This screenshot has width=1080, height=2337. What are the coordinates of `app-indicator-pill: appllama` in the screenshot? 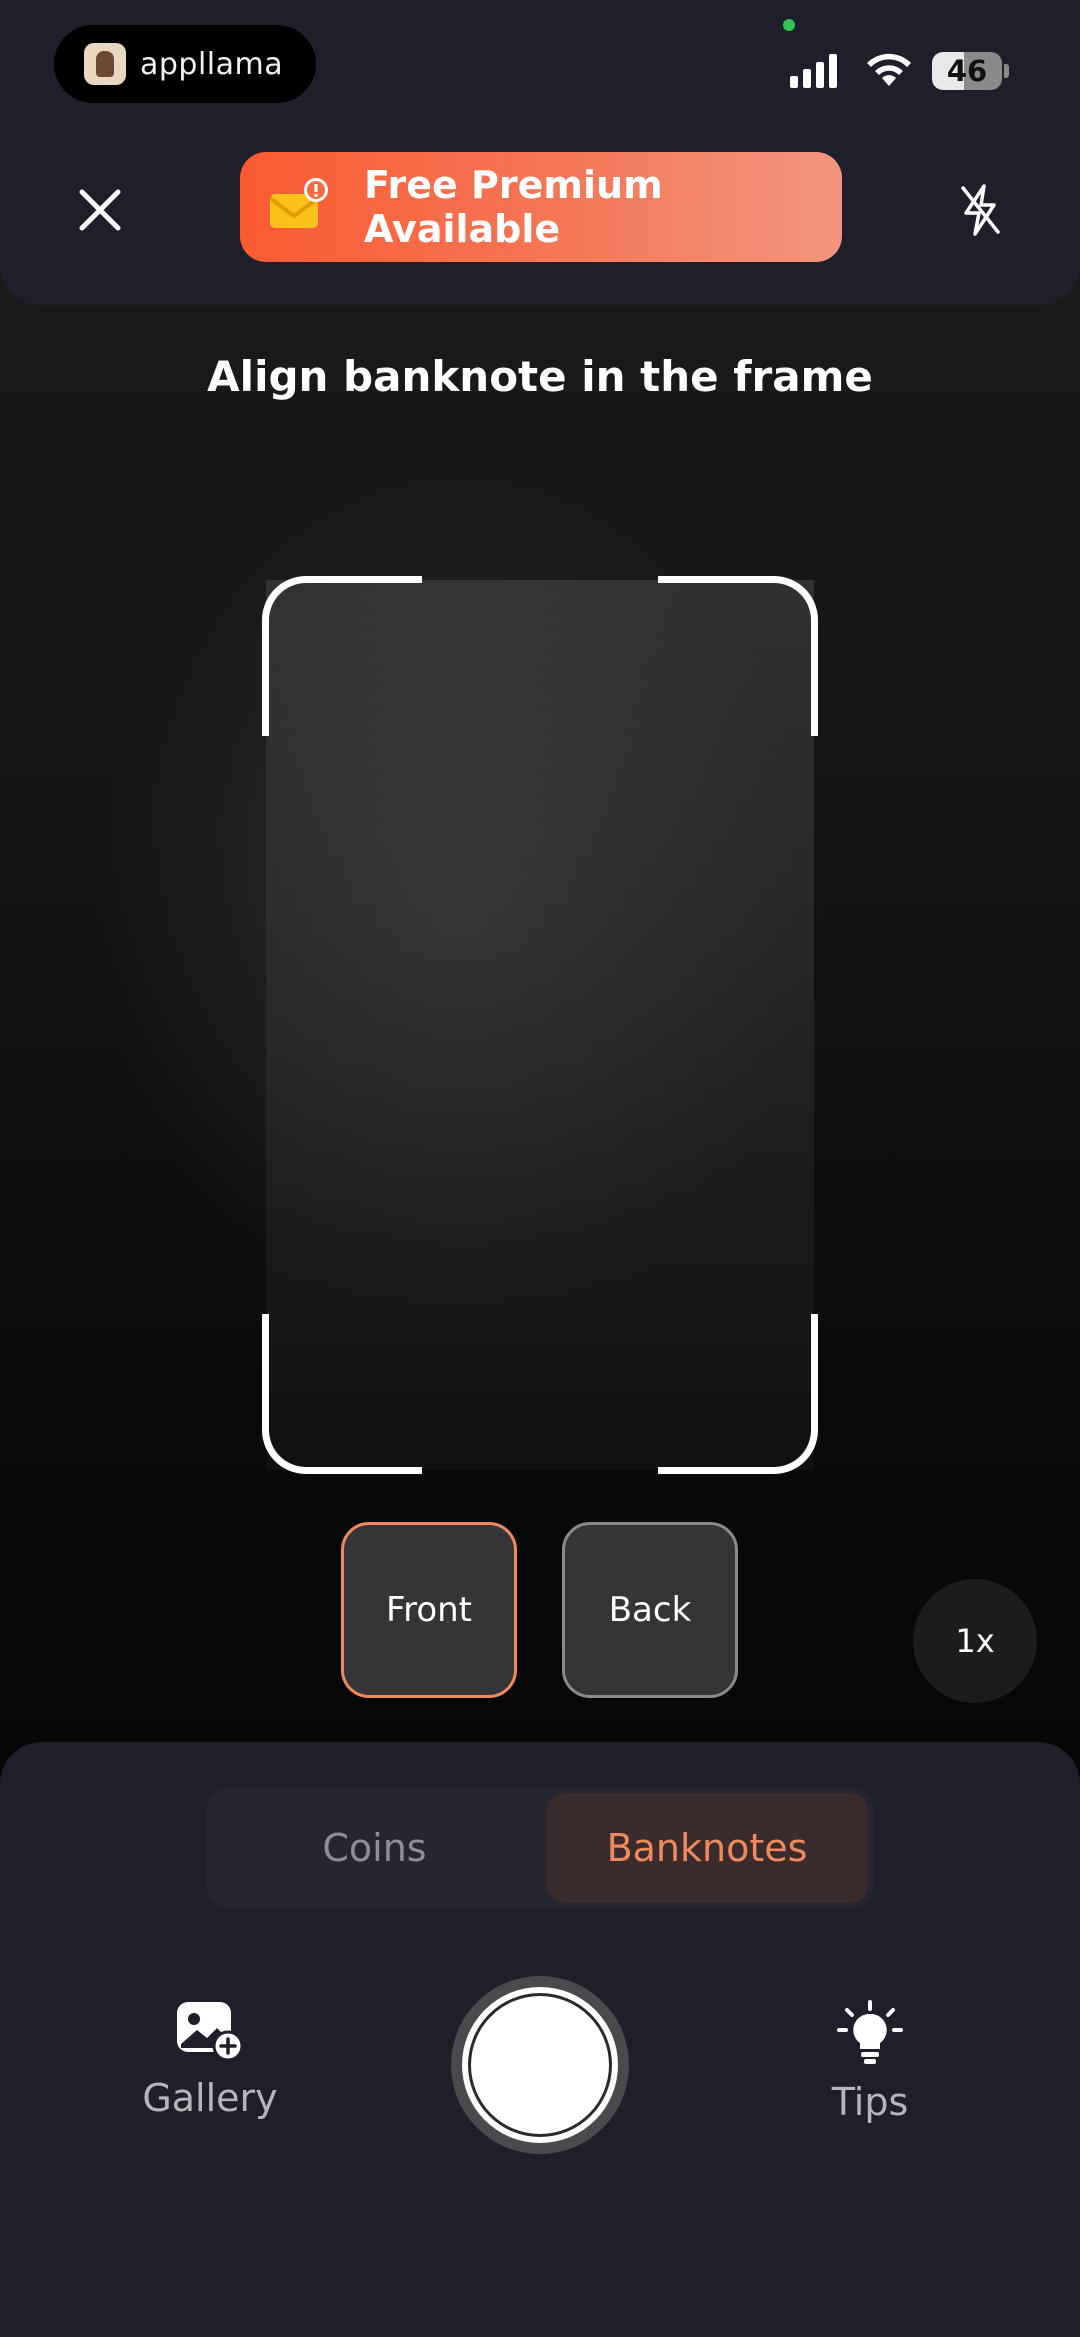 It's located at (185, 64).